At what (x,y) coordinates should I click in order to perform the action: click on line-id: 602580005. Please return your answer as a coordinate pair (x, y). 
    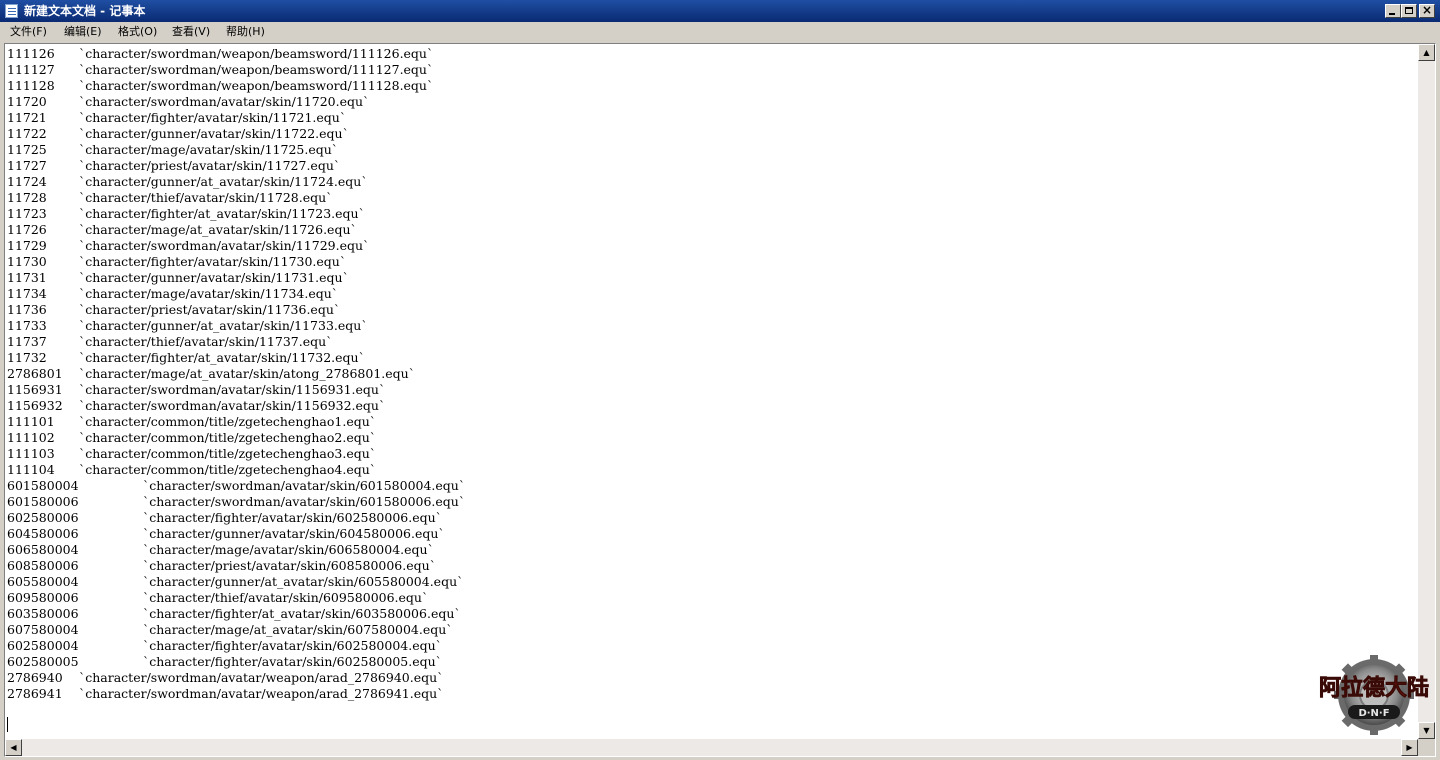
    Looking at the image, I should click on (43, 661).